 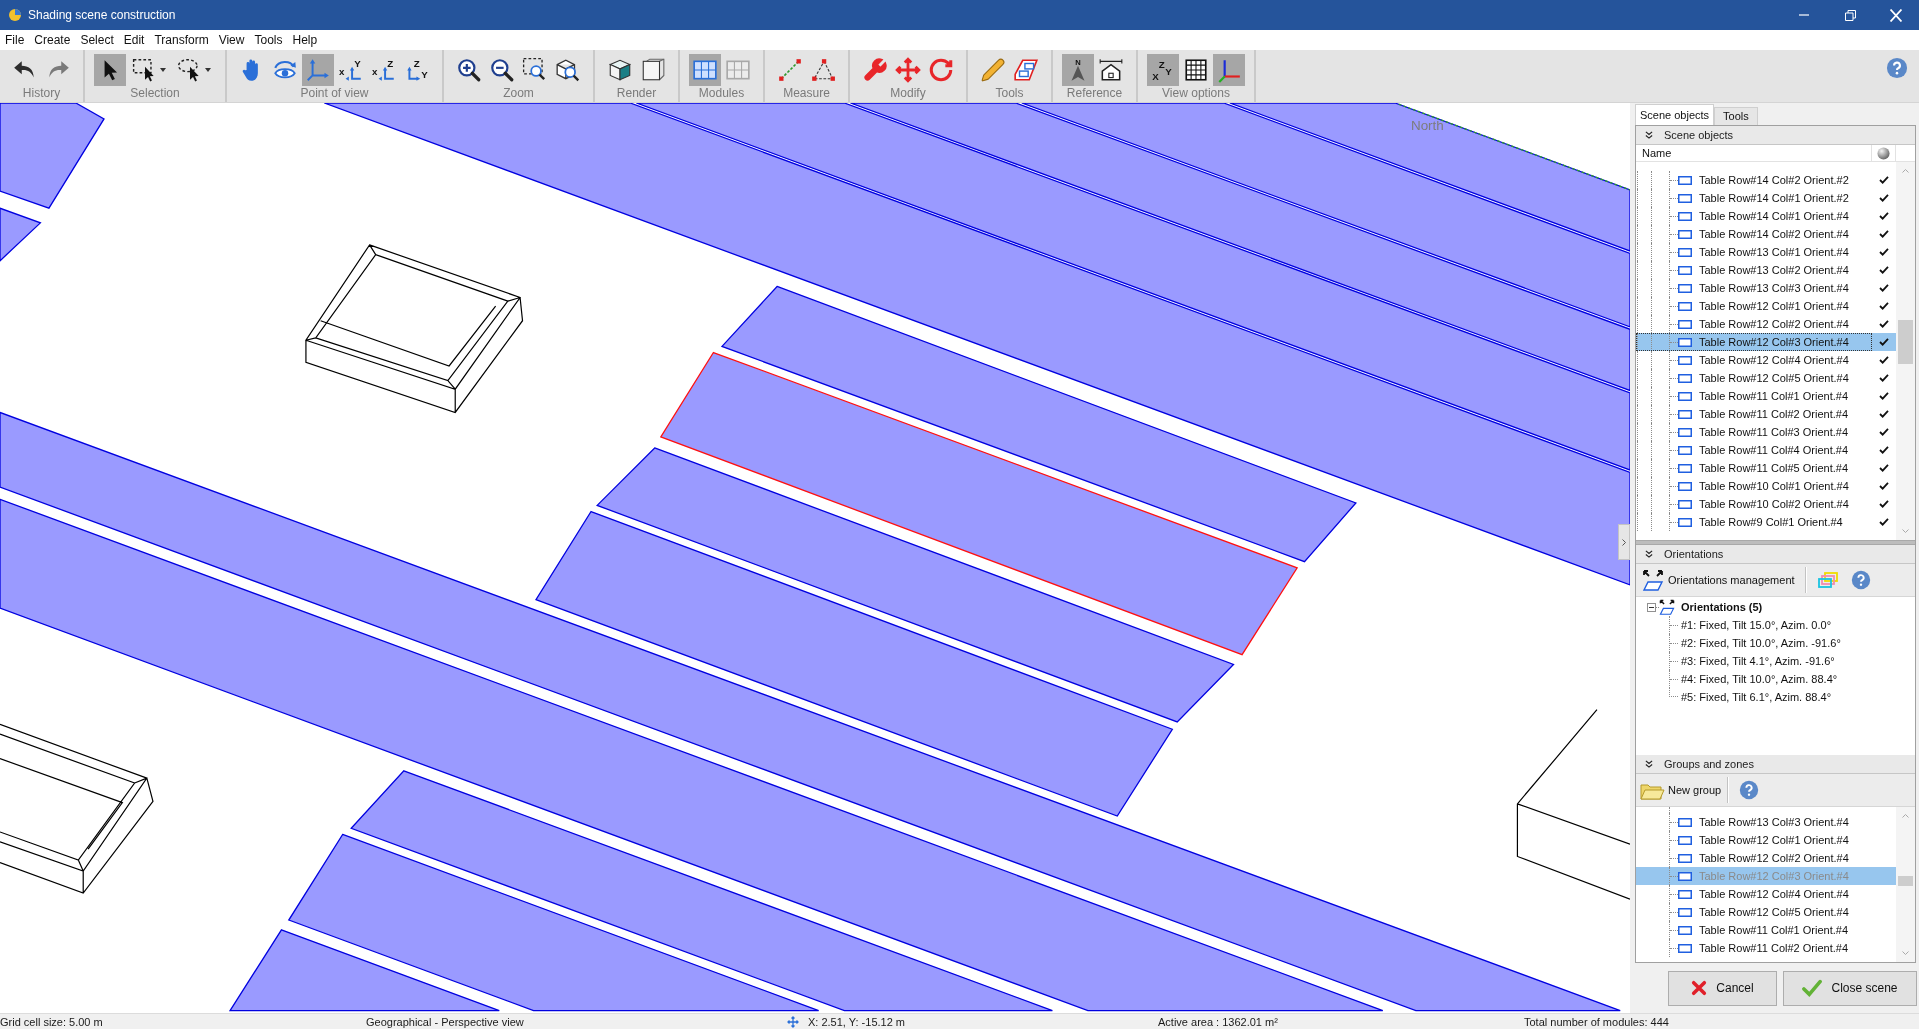 What do you see at coordinates (1766, 486) in the screenshot?
I see `tree-item: Table Row#10 Col#1 Orient.#4` at bounding box center [1766, 486].